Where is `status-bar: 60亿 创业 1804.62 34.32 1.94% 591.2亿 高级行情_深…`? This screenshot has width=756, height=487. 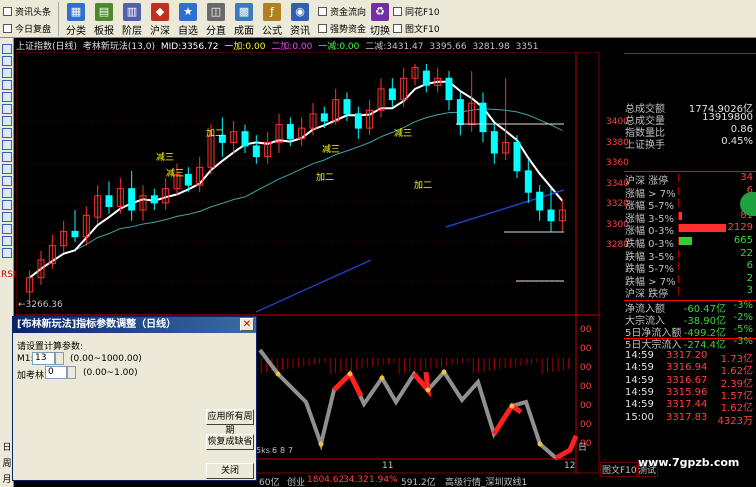
status-bar: 60亿 创业 1804.62 34.32 1.94% 591.2亿 高级行情_深… is located at coordinates (428, 481).